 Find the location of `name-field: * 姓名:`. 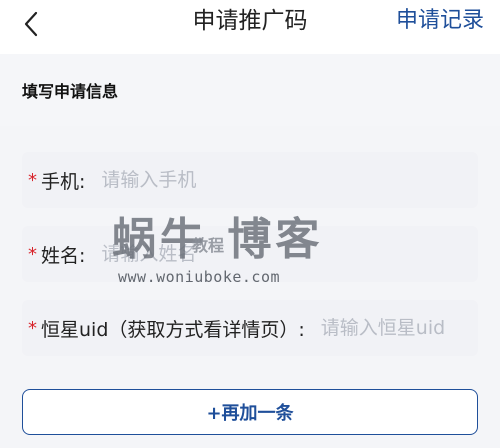

name-field: * 姓名: is located at coordinates (250, 254).